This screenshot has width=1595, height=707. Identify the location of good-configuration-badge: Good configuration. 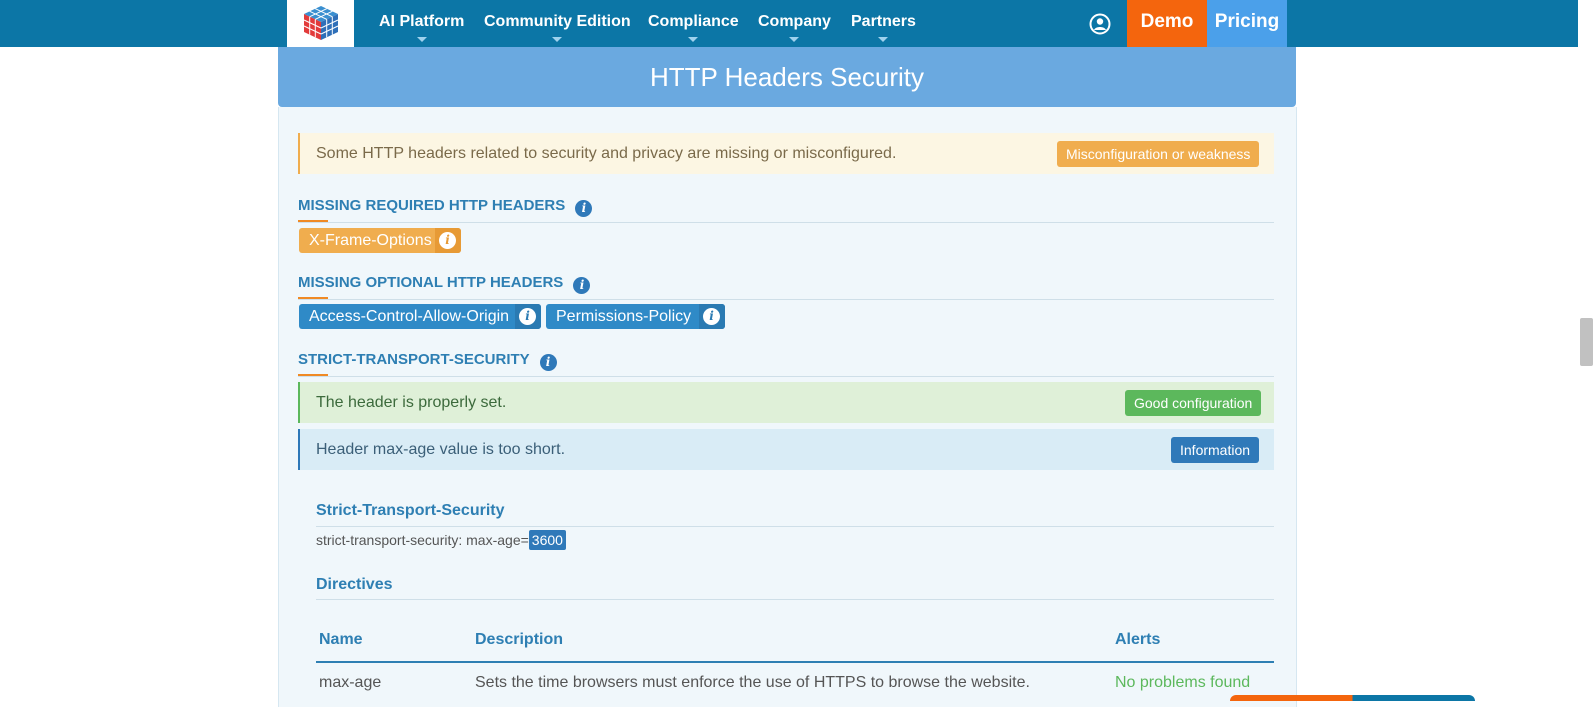
(1193, 403).